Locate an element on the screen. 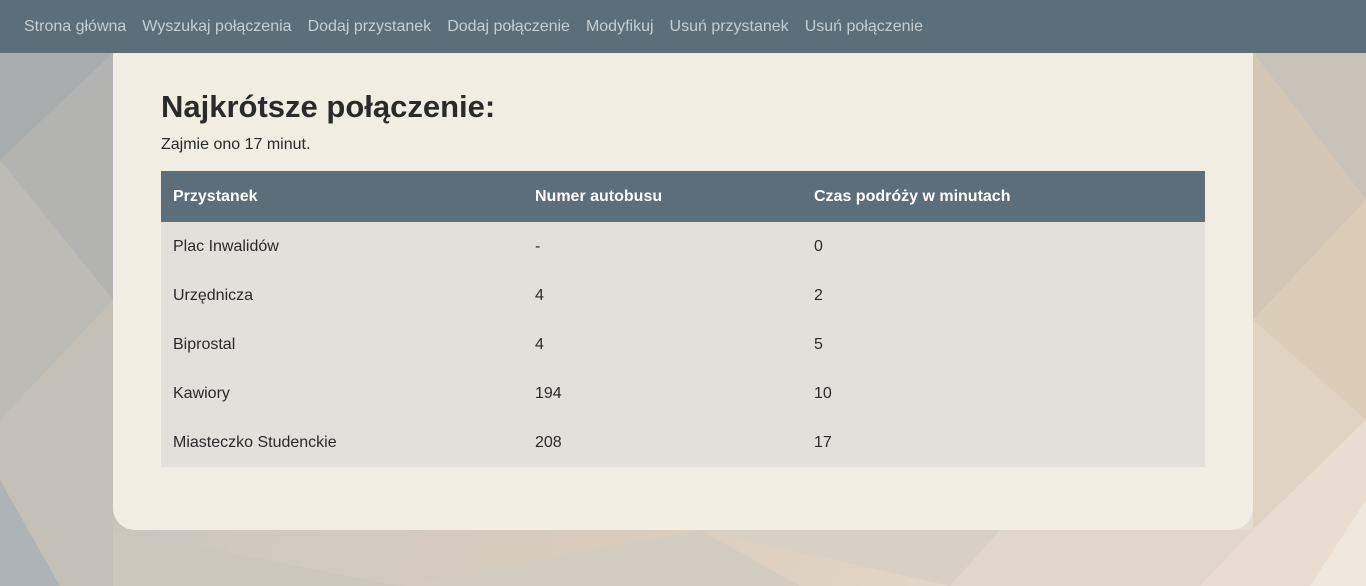 The height and width of the screenshot is (586, 1366). table-row: Kawiory 194 10 is located at coordinates (683, 393).